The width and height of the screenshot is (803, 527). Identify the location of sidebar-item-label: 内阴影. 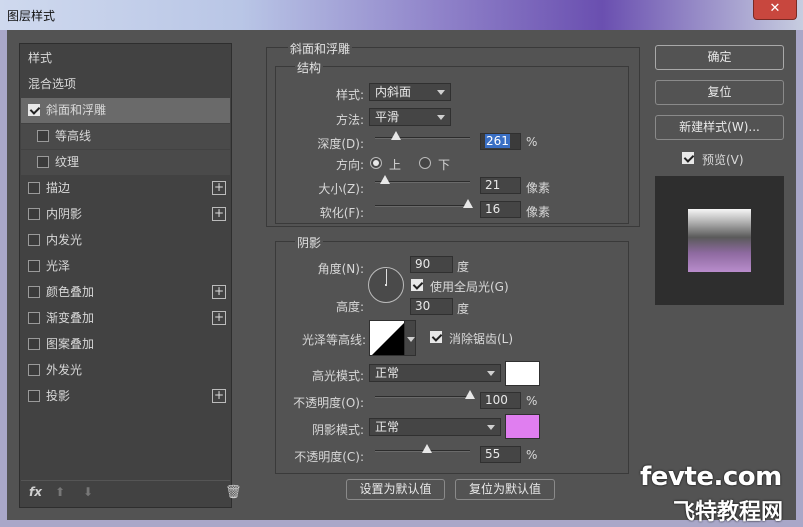
(64, 214).